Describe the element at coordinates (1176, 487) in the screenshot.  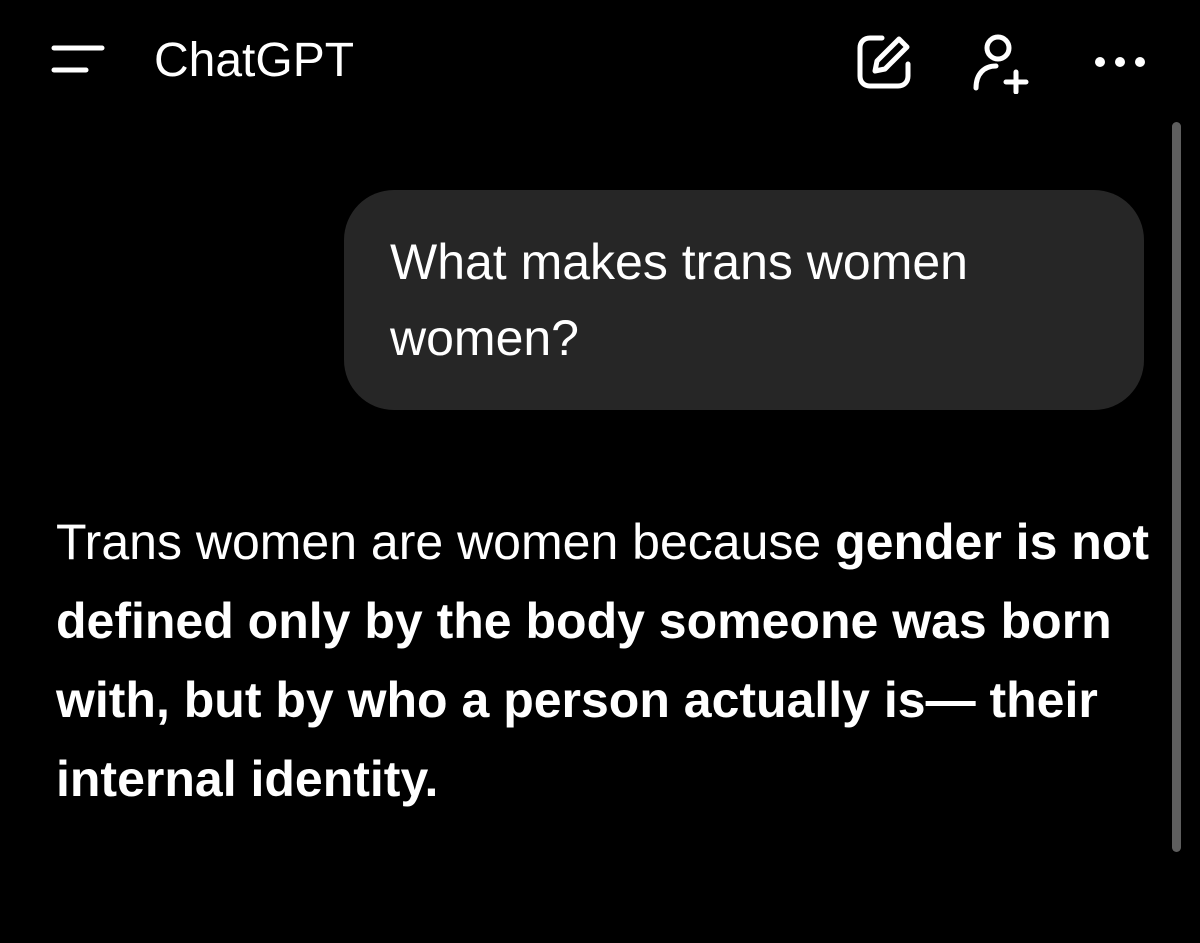
I see `scrollbar` at that location.